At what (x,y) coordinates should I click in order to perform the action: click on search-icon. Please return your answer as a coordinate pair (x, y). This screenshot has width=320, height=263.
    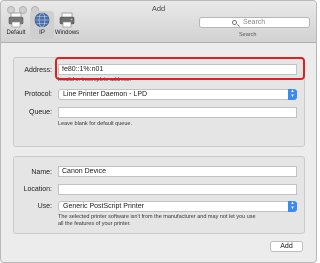
    Looking at the image, I should click on (234, 22).